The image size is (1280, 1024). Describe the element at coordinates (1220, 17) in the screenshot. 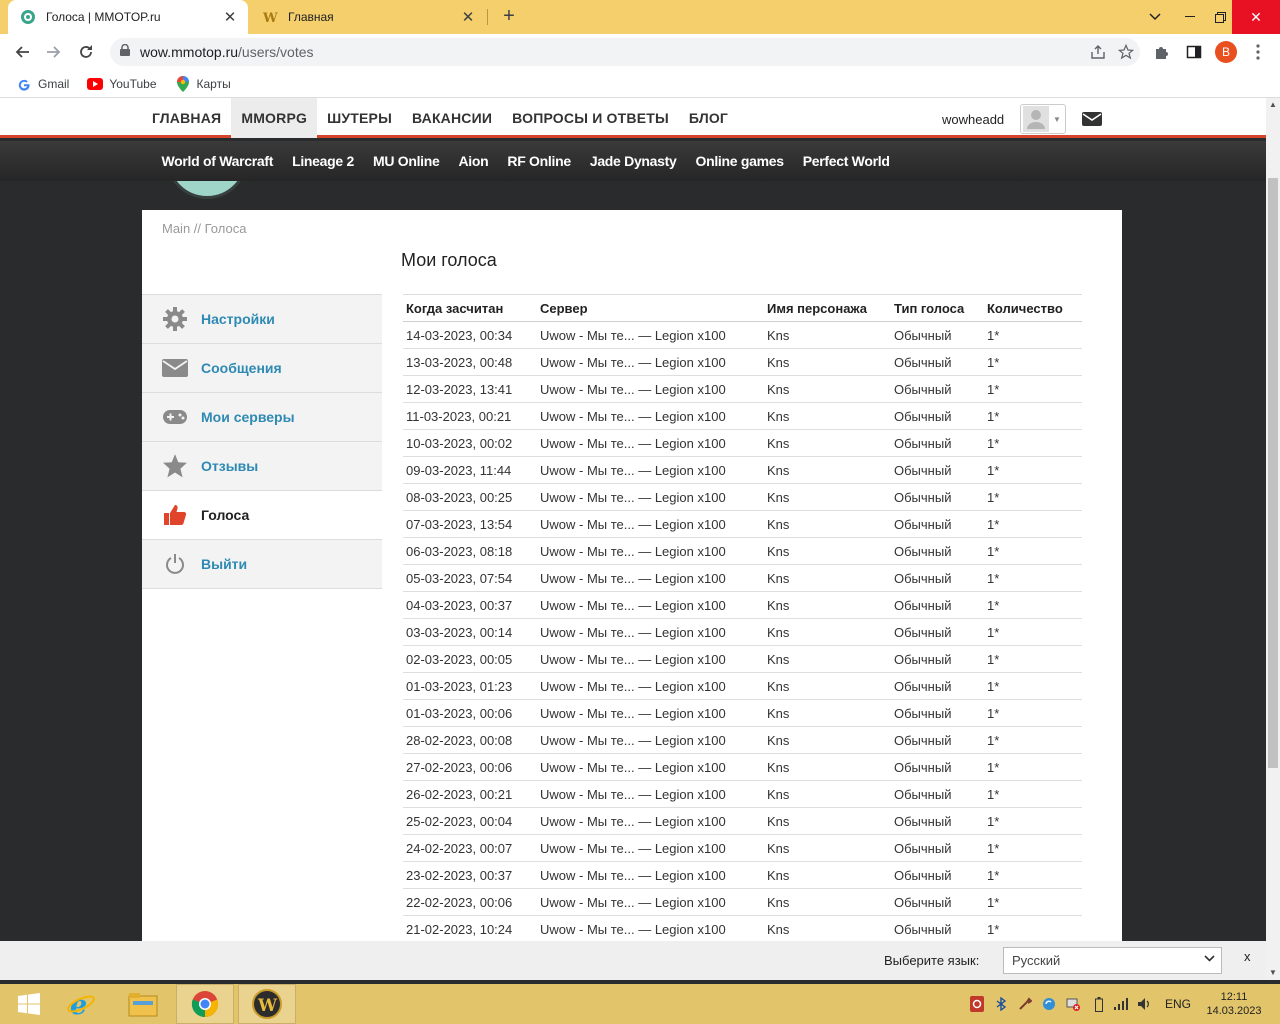

I see `restore-icon` at that location.